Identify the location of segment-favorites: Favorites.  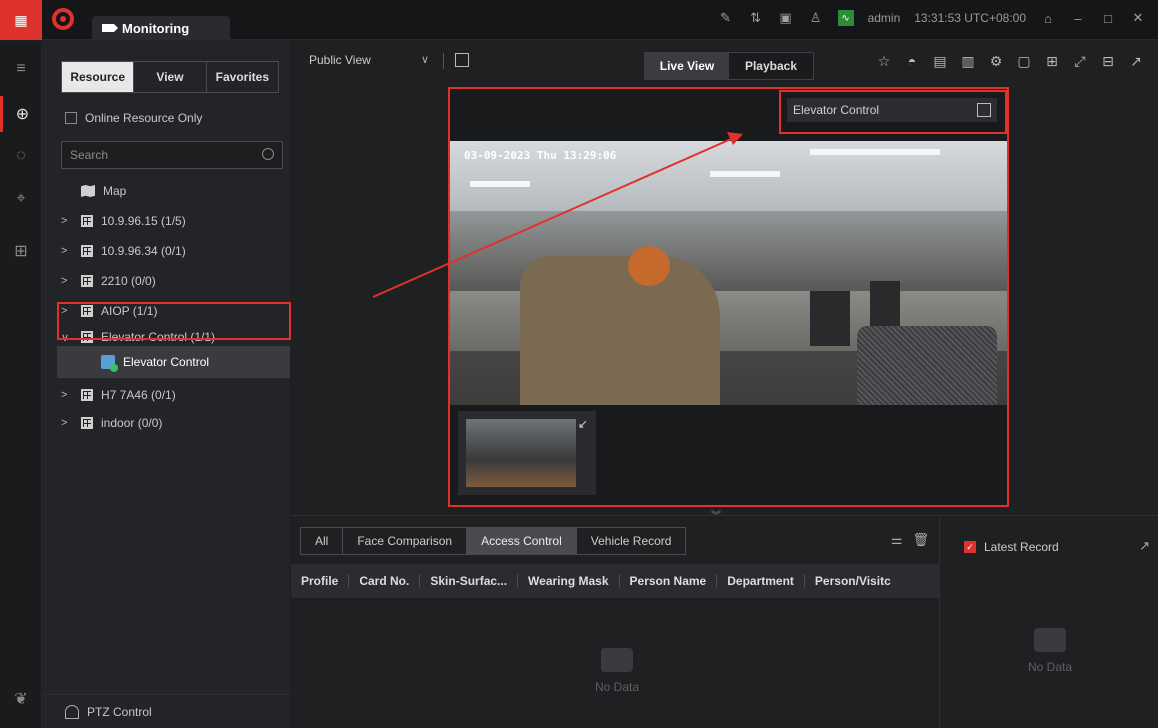
(242, 77).